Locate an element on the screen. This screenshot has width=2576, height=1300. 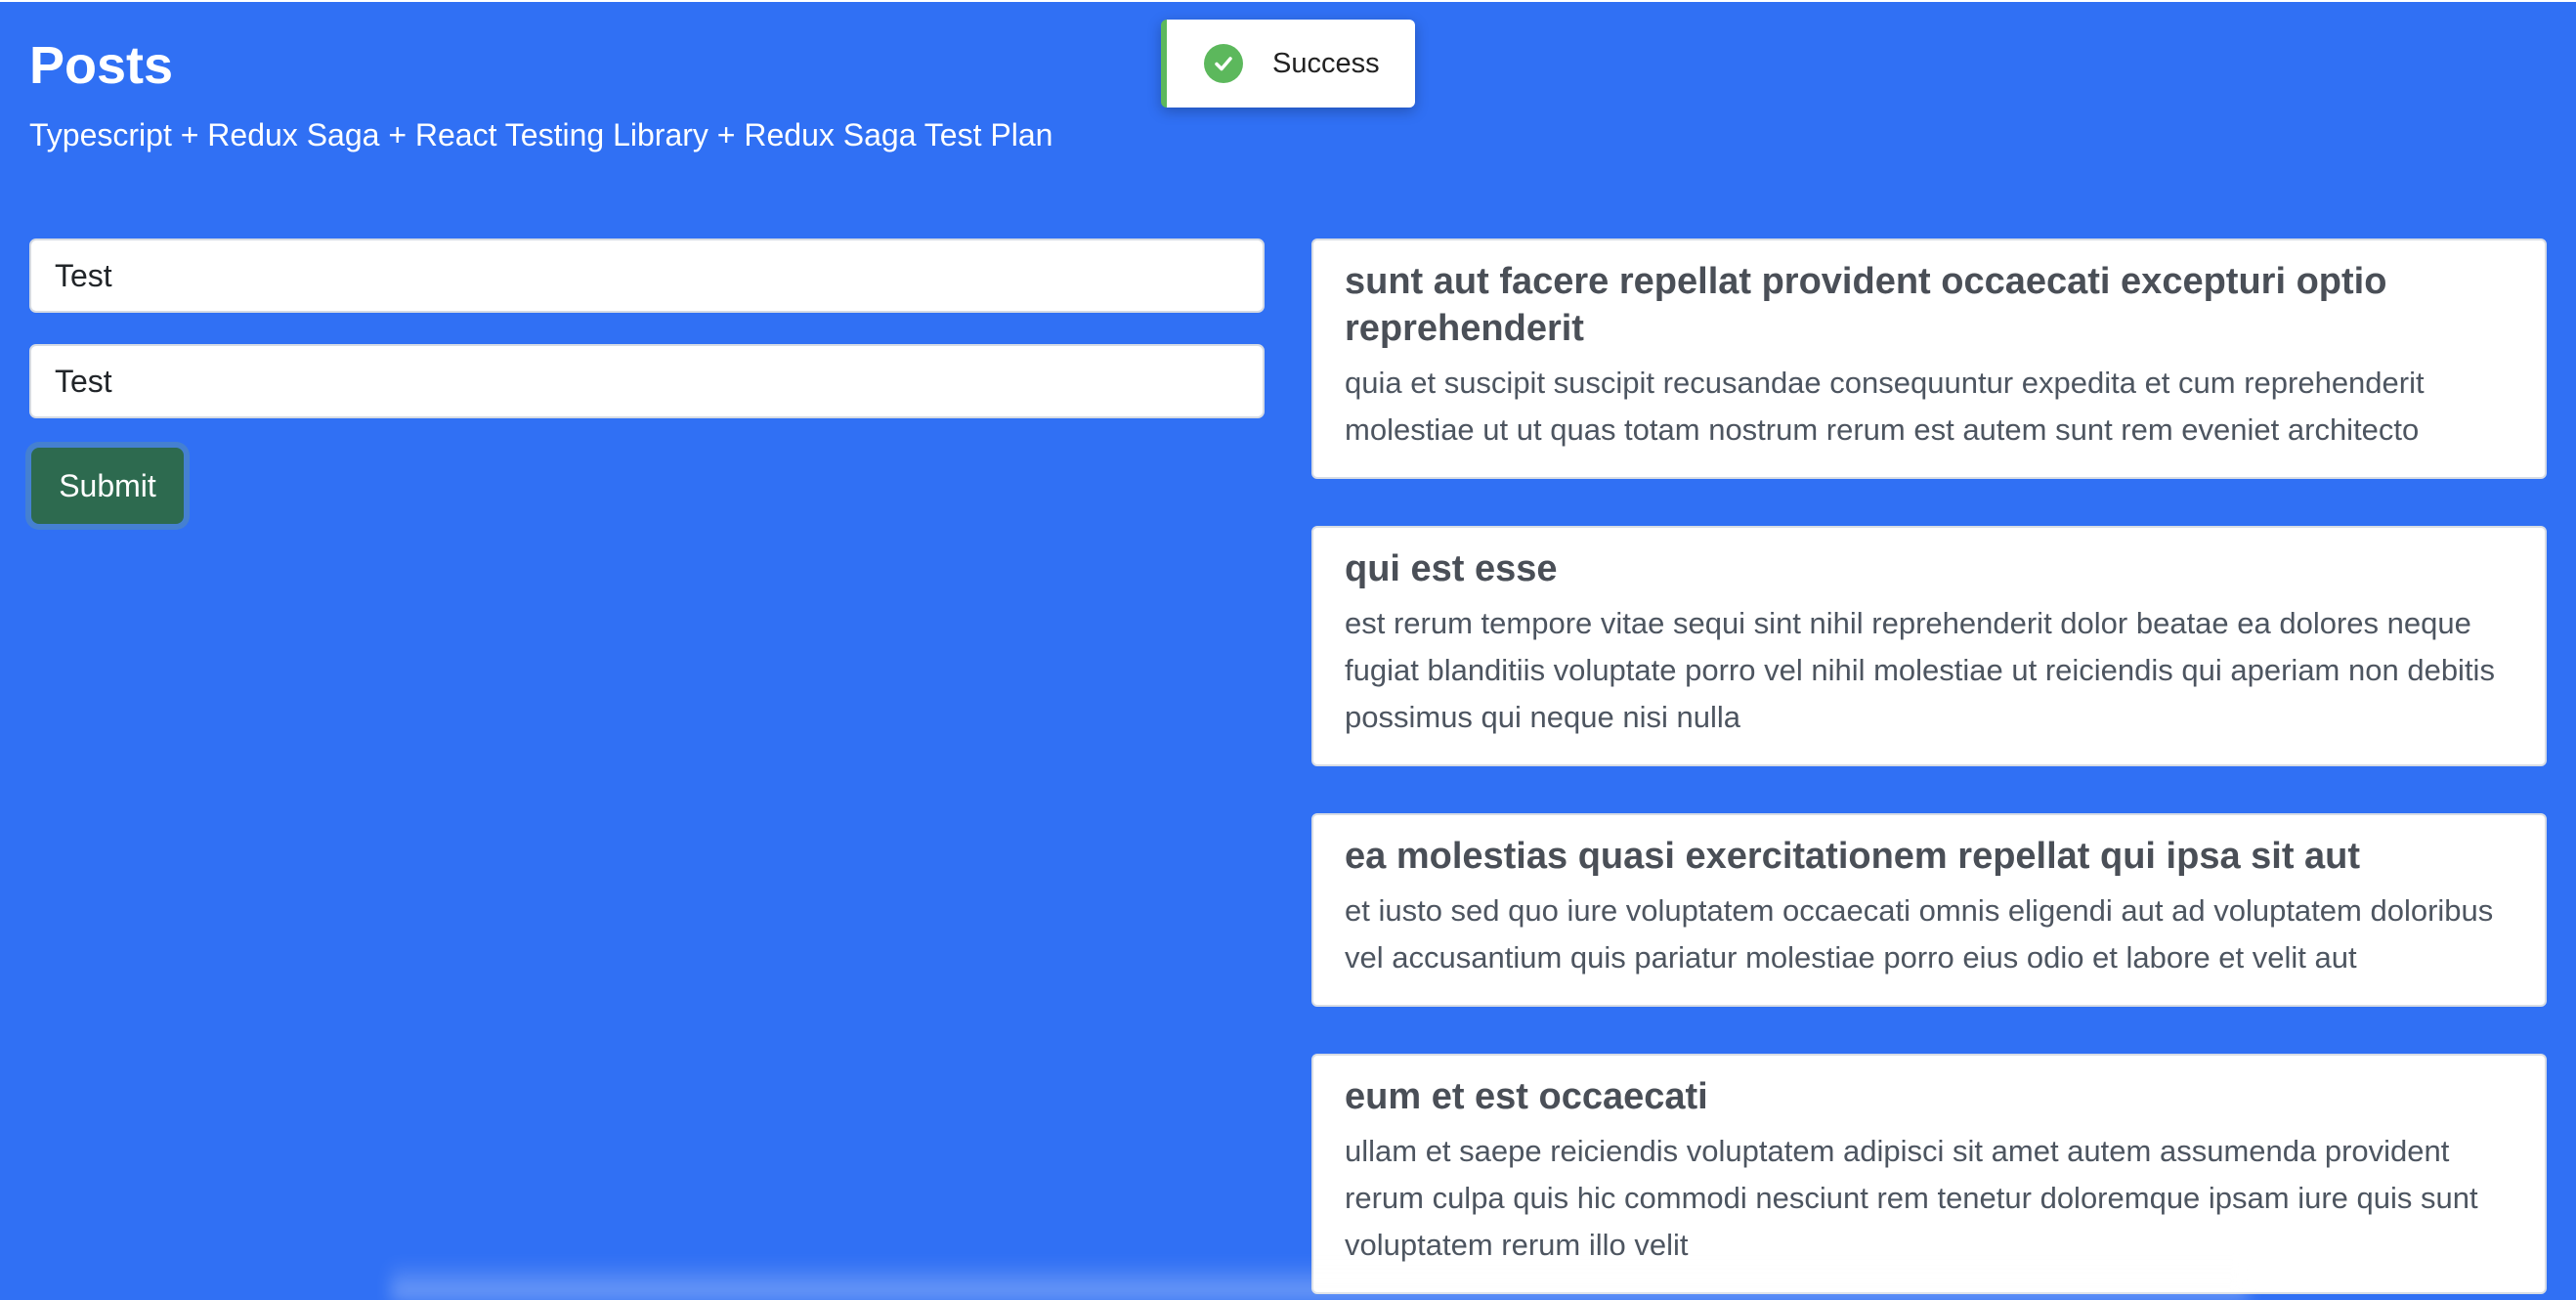
bottom-fade is located at coordinates (1319, 1280).